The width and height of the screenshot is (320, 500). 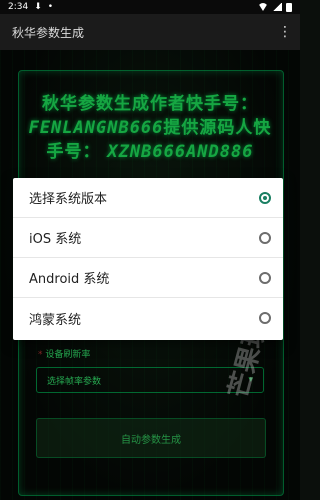 What do you see at coordinates (68, 199) in the screenshot?
I see `option-label: 选择系统版本` at bounding box center [68, 199].